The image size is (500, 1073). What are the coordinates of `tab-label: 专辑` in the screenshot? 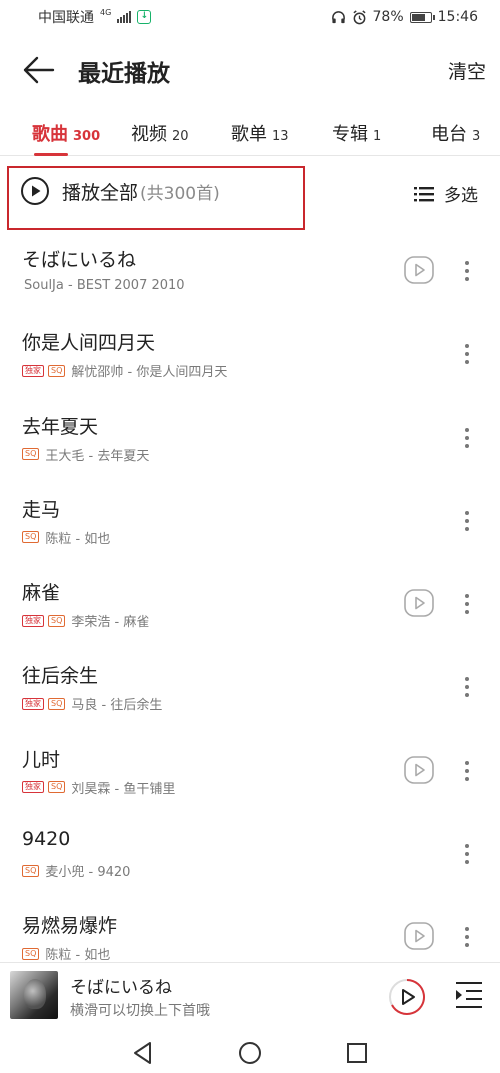 It's located at (350, 134).